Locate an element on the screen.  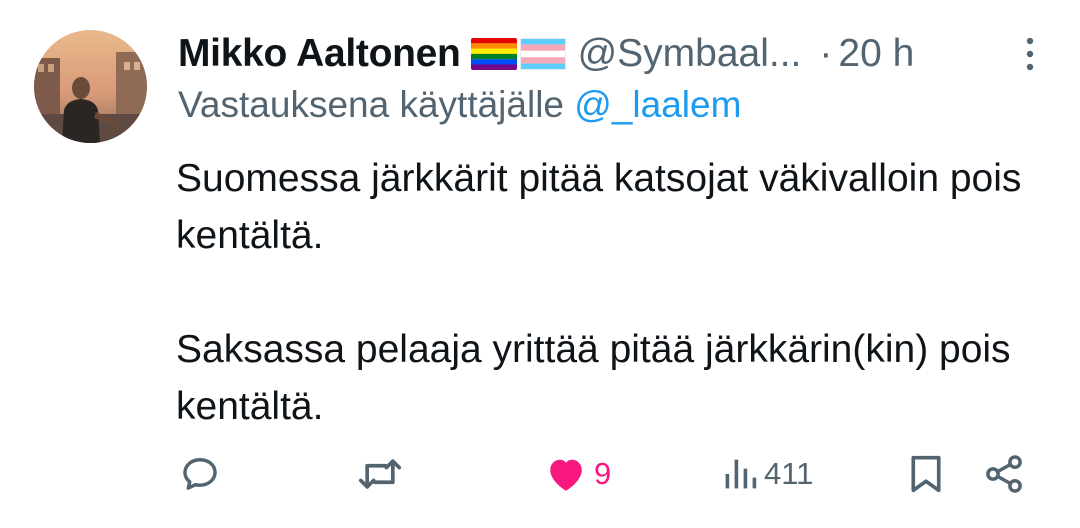
author-flags is located at coordinates (518, 54).